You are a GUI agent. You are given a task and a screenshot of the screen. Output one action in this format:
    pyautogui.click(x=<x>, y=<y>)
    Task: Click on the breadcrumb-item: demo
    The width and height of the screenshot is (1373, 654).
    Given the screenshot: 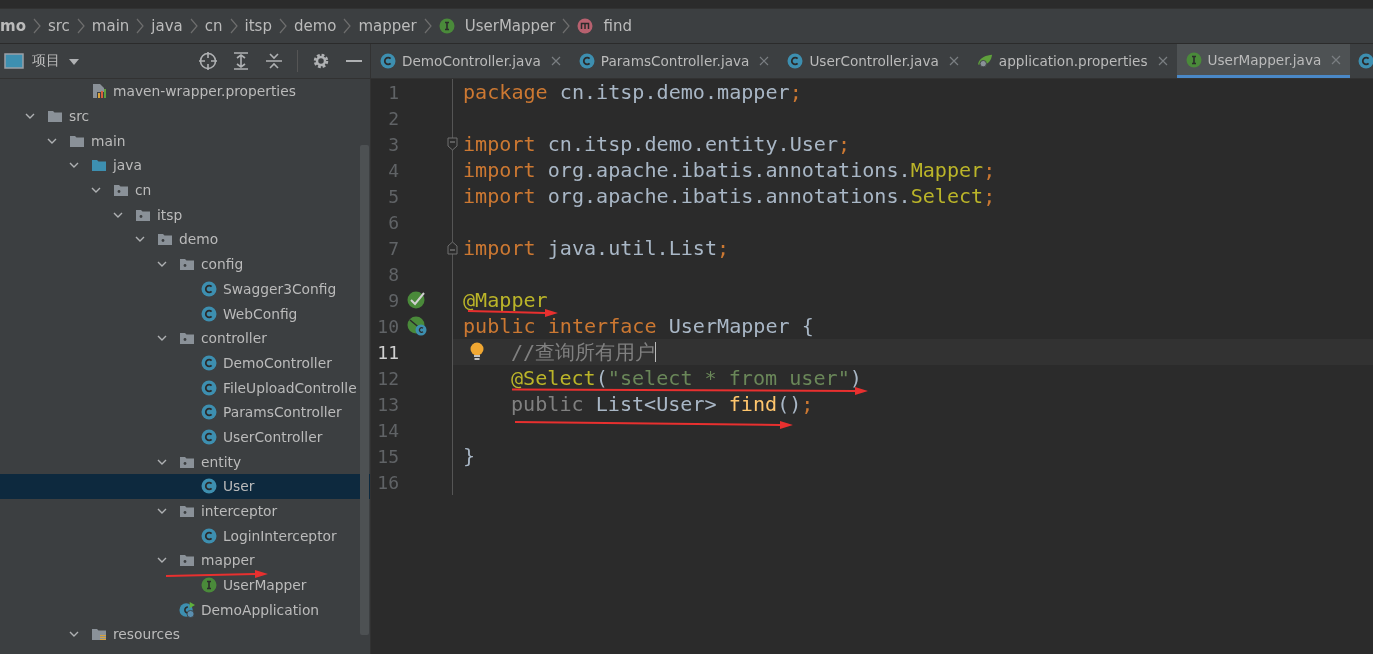 What is the action you would take?
    pyautogui.click(x=315, y=26)
    